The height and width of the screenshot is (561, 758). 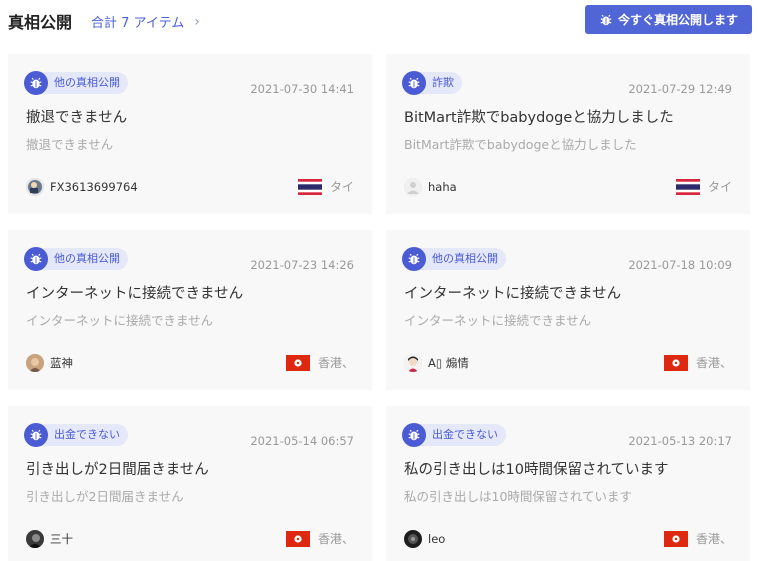 I want to click on expose-now-label: 今すぐ真相公開します, so click(x=677, y=20).